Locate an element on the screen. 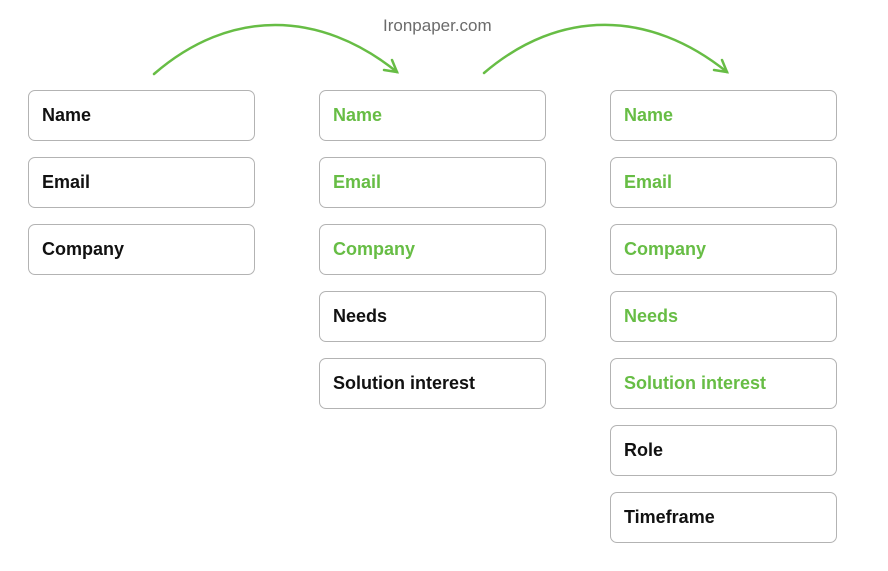 Image resolution: width=888 pixels, height=571 pixels. arrow-form1-to-form2 is located at coordinates (276, 49).